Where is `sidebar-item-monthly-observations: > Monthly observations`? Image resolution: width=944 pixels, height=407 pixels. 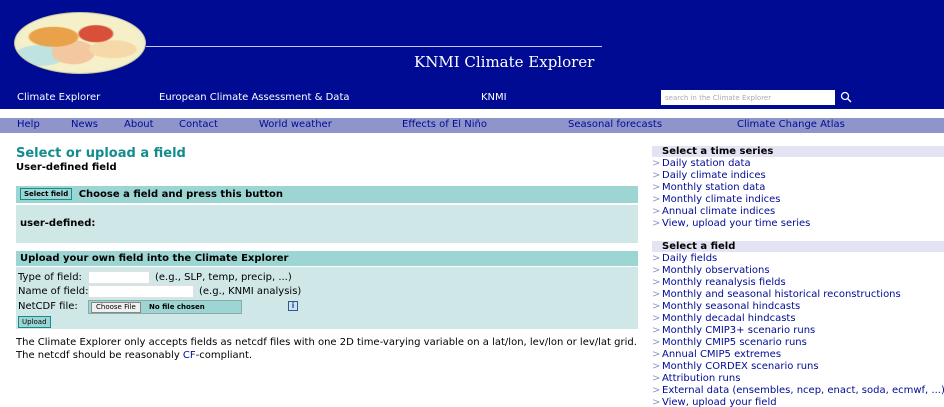 sidebar-item-monthly-observations: > Monthly observations is located at coordinates (711, 271).